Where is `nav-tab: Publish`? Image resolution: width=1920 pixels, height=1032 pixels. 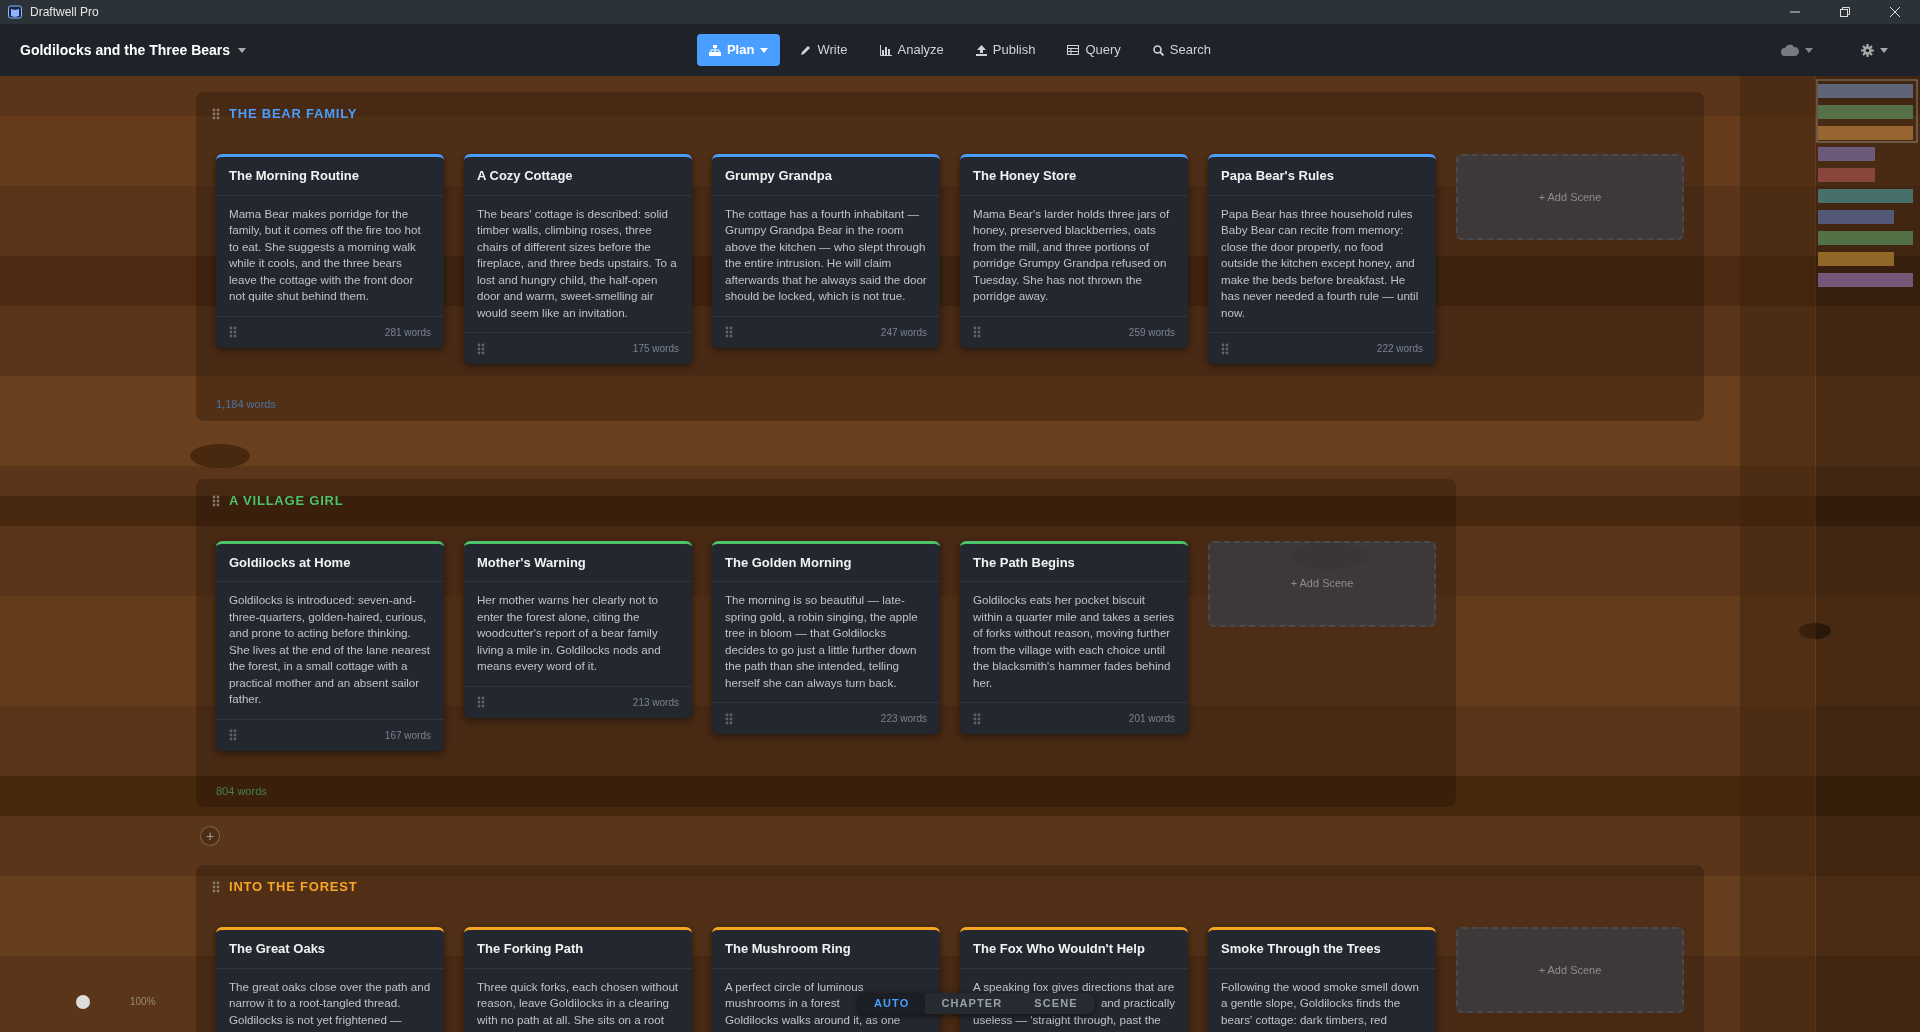 nav-tab: Publish is located at coordinates (1005, 50).